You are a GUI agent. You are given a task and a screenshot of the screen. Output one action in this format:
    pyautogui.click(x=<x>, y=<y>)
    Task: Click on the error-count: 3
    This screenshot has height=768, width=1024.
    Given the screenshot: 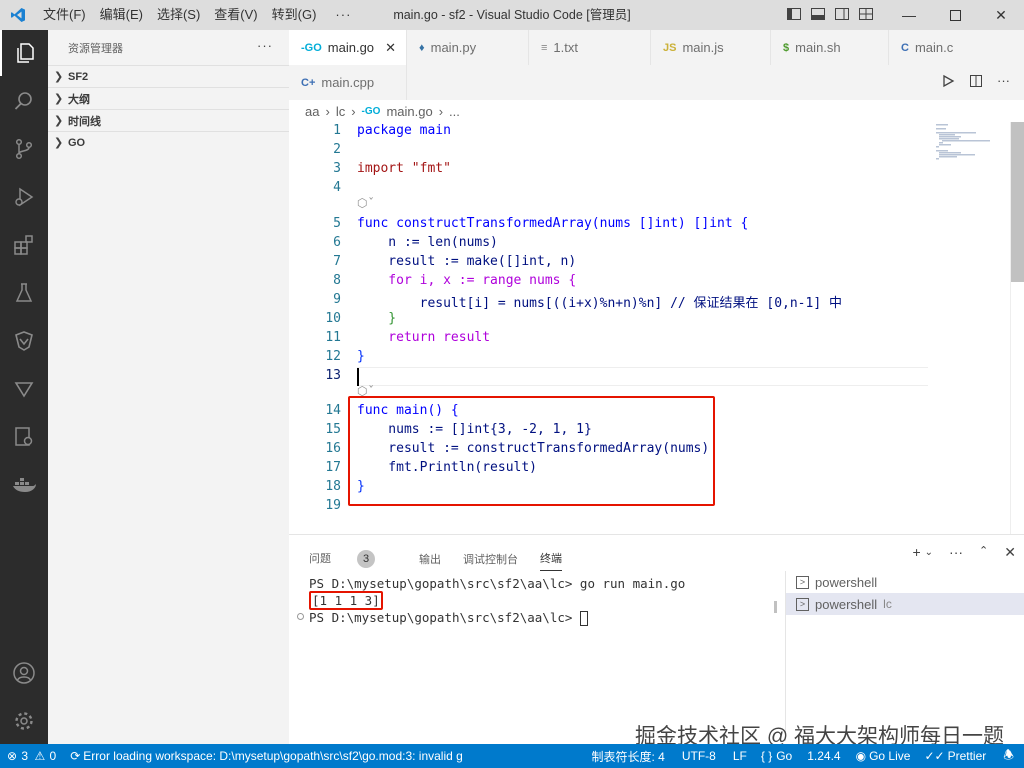 What is the action you would take?
    pyautogui.click(x=25, y=756)
    